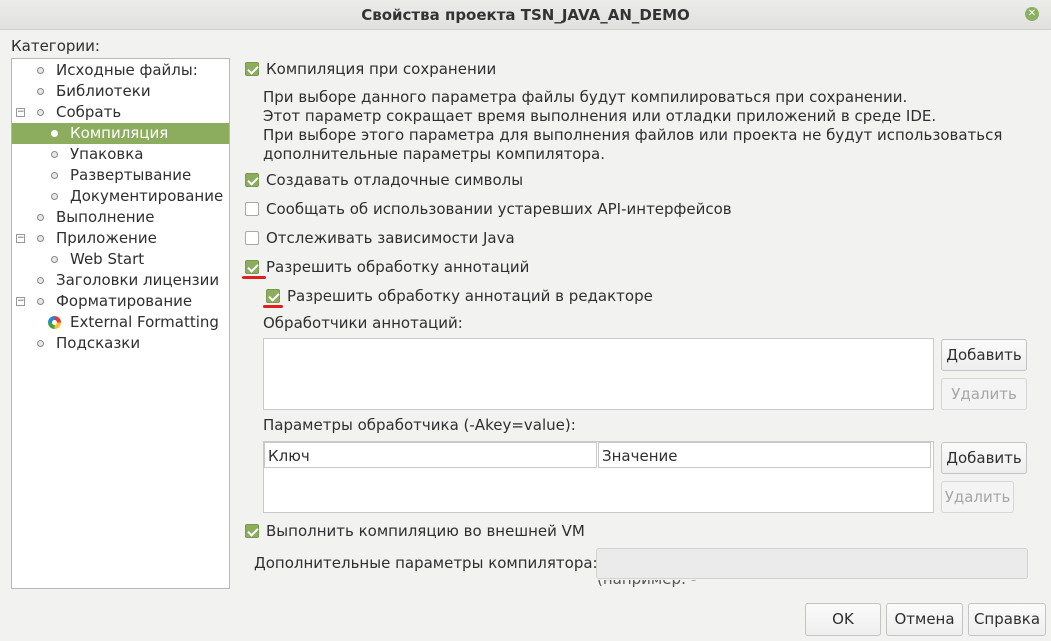 The width and height of the screenshot is (1051, 641). I want to click on tree-item-compiling: Компиляция, so click(120, 133).